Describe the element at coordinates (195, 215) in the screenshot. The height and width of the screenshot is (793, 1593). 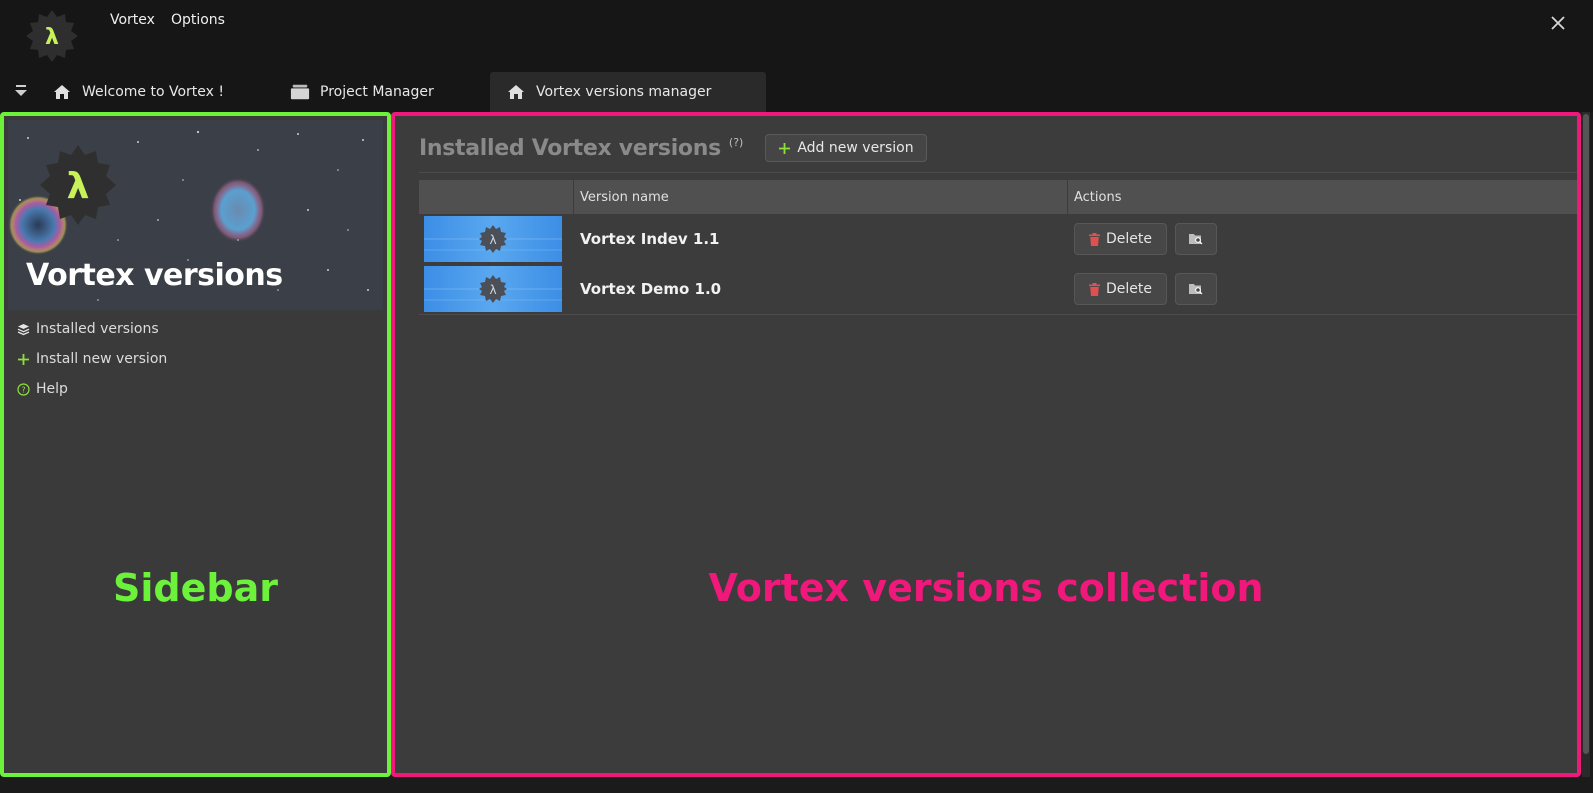
I see `sidebar-banner: λ Vortex versions` at that location.